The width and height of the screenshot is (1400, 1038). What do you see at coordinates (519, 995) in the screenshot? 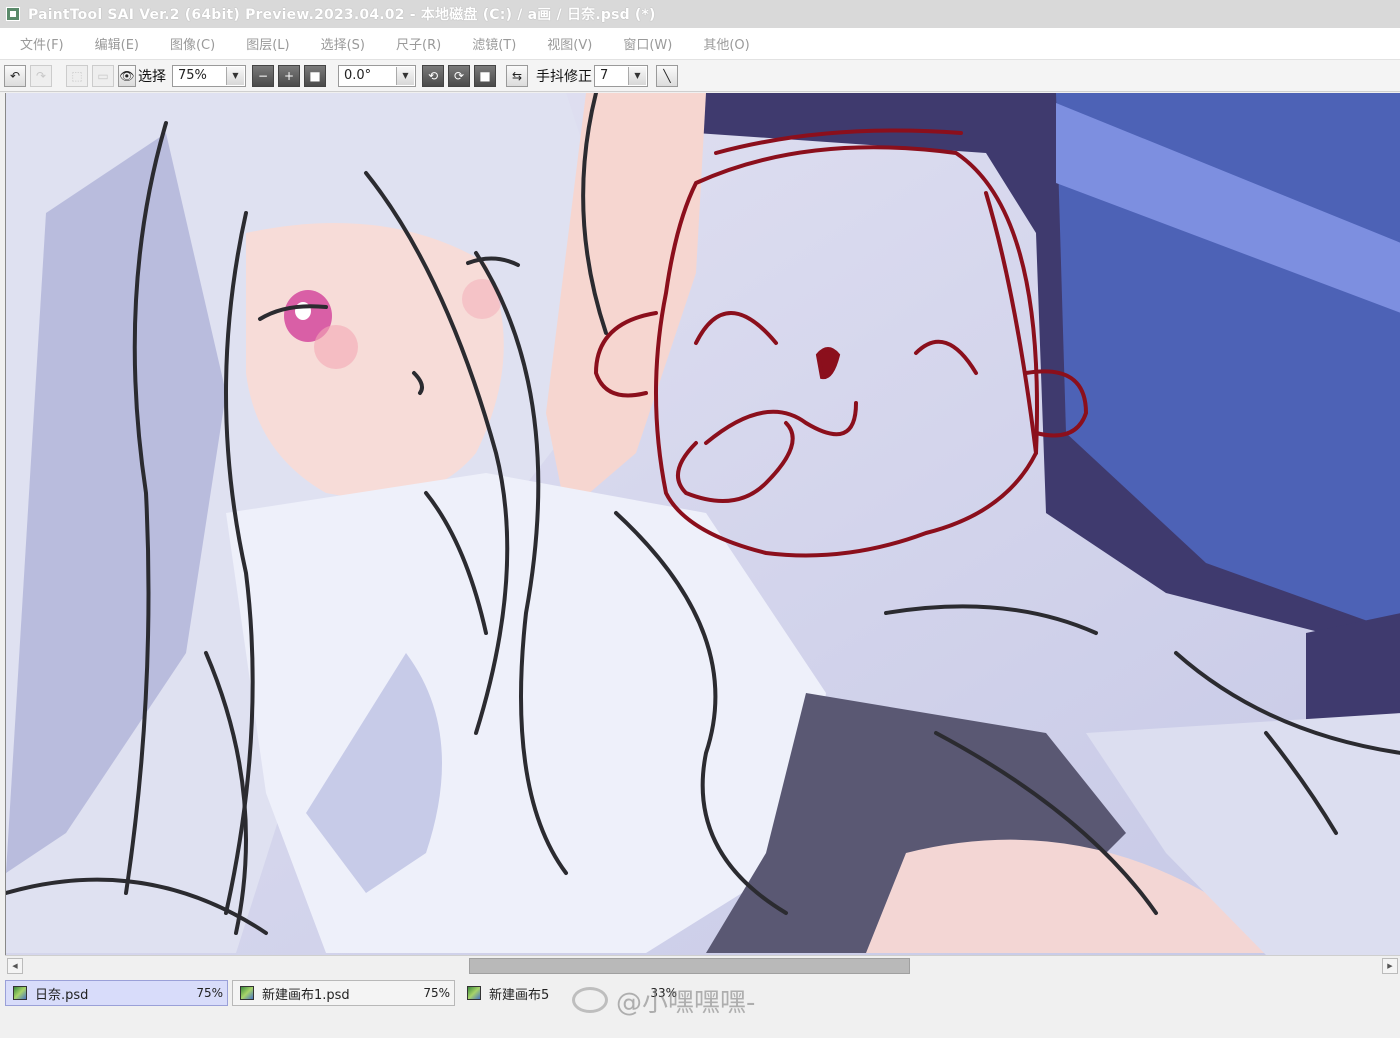
I see `document-name: 新建画布5` at bounding box center [519, 995].